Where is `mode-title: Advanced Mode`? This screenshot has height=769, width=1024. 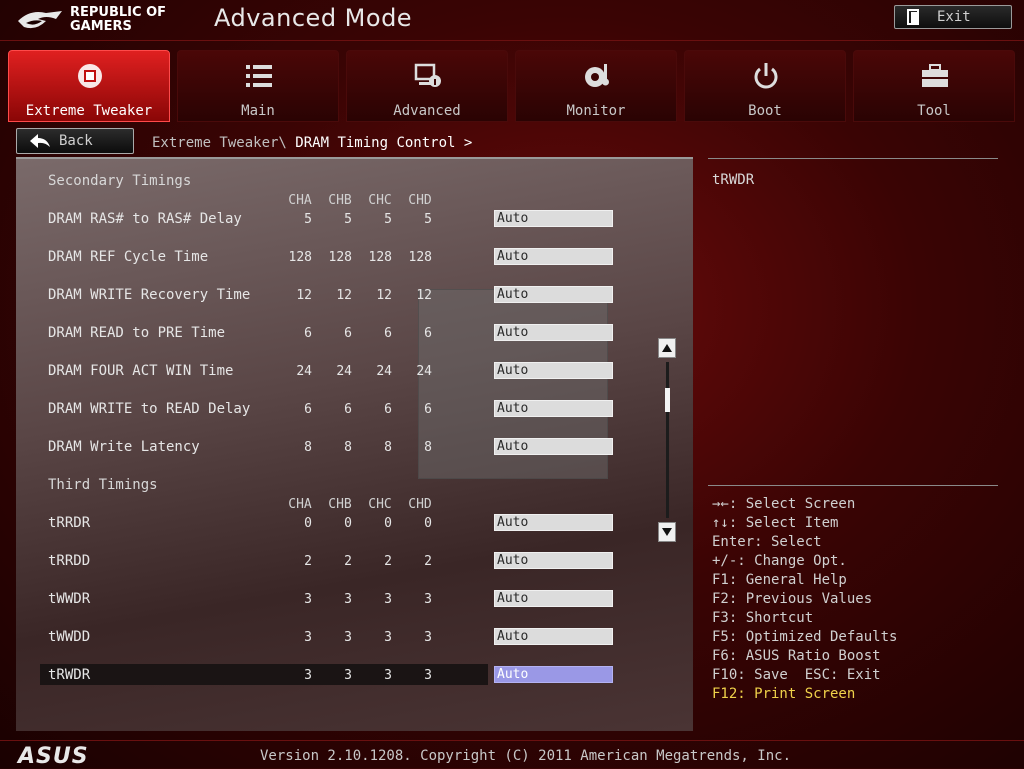 mode-title: Advanced Mode is located at coordinates (313, 18).